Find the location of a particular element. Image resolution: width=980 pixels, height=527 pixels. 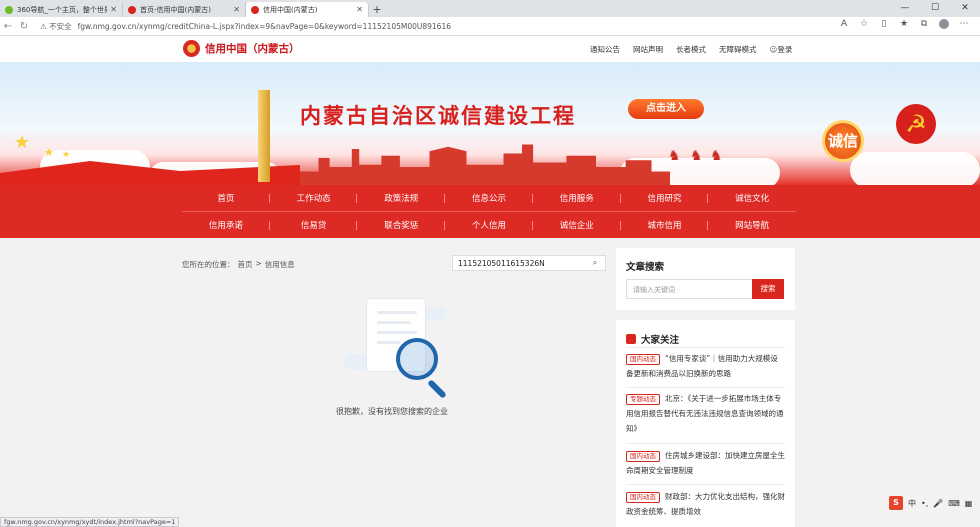

reload-icon: ↻ is located at coordinates (24, 26).